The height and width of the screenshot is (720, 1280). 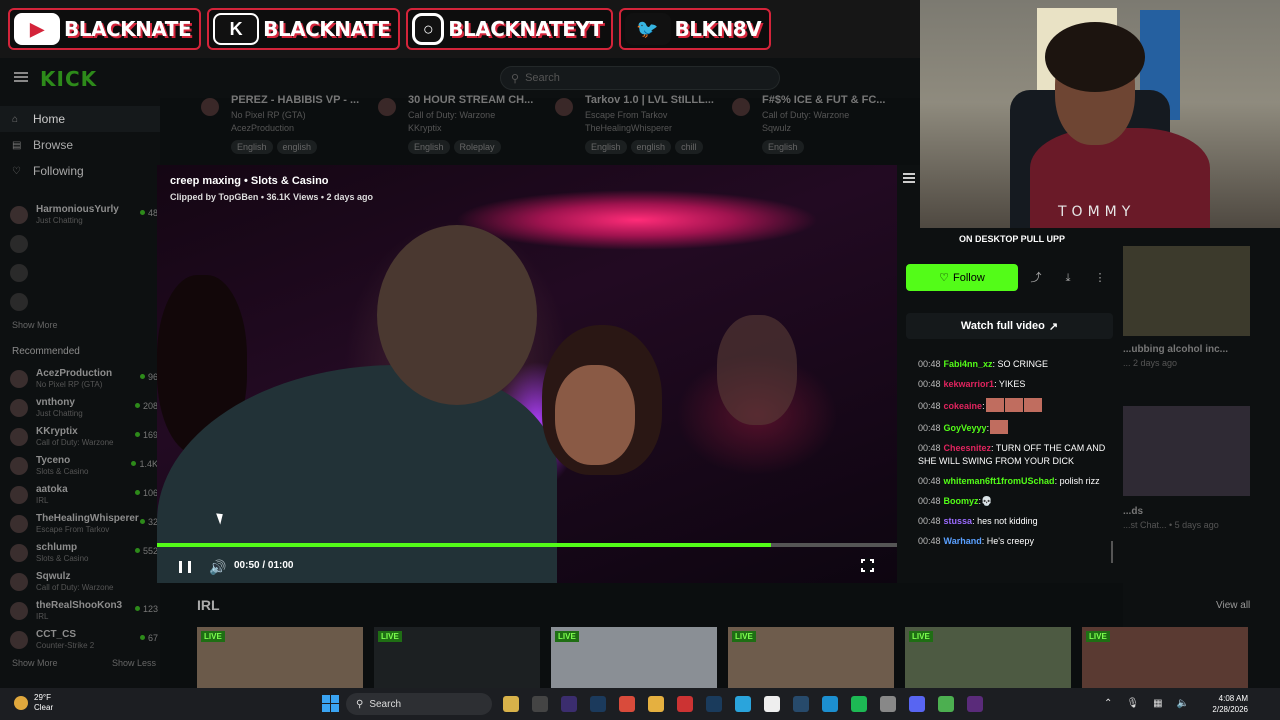 I want to click on weather-widget: 29°F Clear, so click(x=33, y=703).